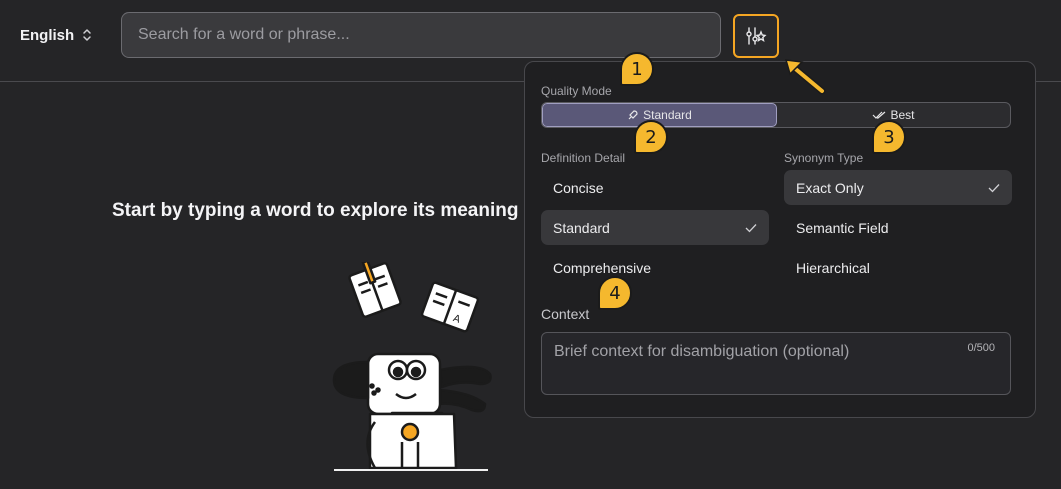  What do you see at coordinates (655, 187) in the screenshot?
I see `definition-option-concise: Concise` at bounding box center [655, 187].